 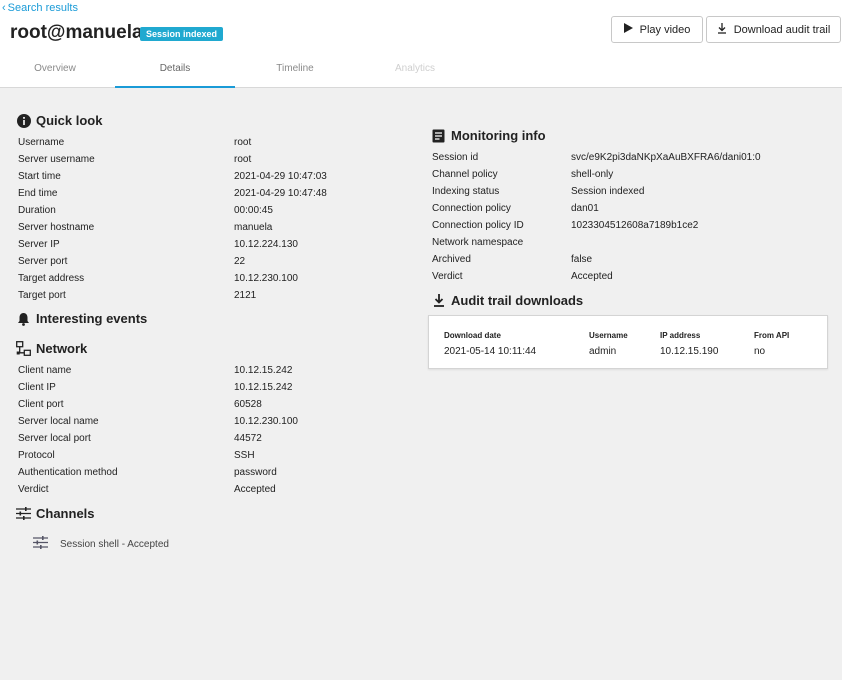 What do you see at coordinates (451, 259) in the screenshot?
I see `kv-key: Archived` at bounding box center [451, 259].